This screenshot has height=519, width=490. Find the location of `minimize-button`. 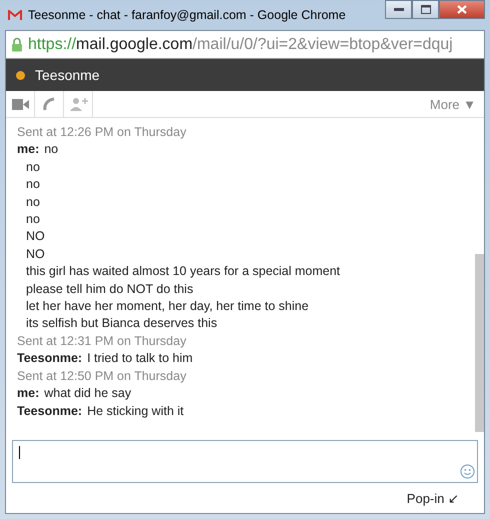

minimize-button is located at coordinates (398, 9).